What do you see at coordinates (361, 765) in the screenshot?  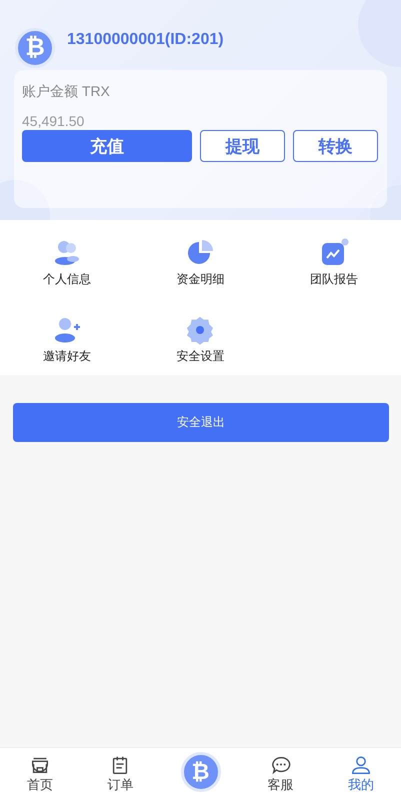 I see `user-icon` at bounding box center [361, 765].